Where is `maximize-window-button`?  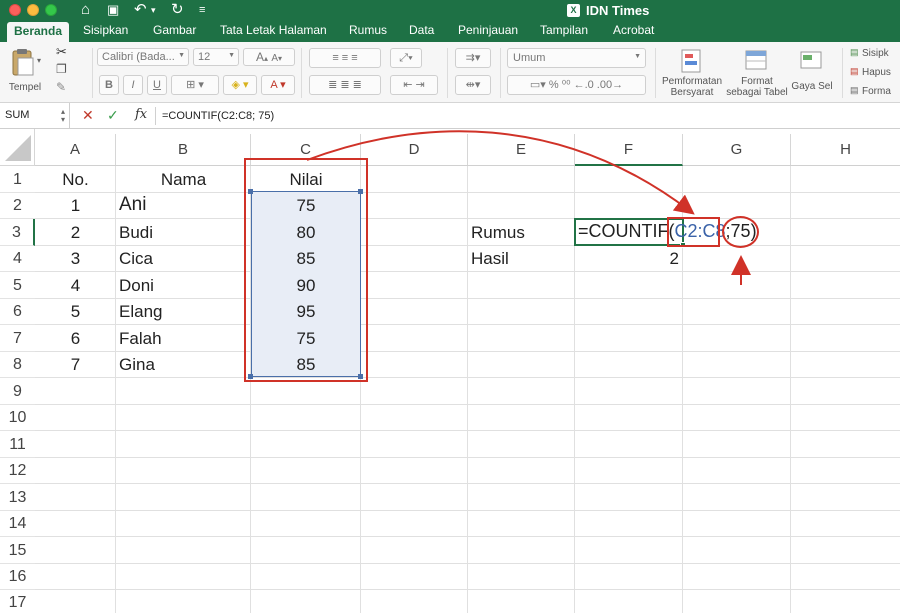
maximize-window-button is located at coordinates (51, 10).